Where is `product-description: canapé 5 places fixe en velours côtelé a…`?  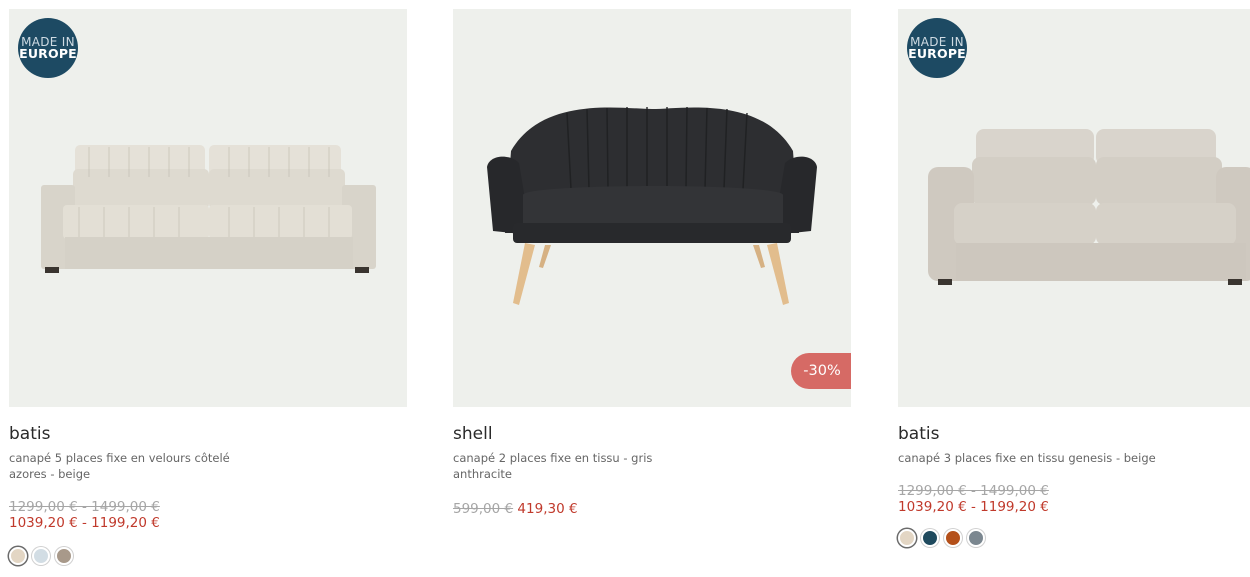
product-description: canapé 5 places fixe en velours côtelé a… is located at coordinates (139, 466).